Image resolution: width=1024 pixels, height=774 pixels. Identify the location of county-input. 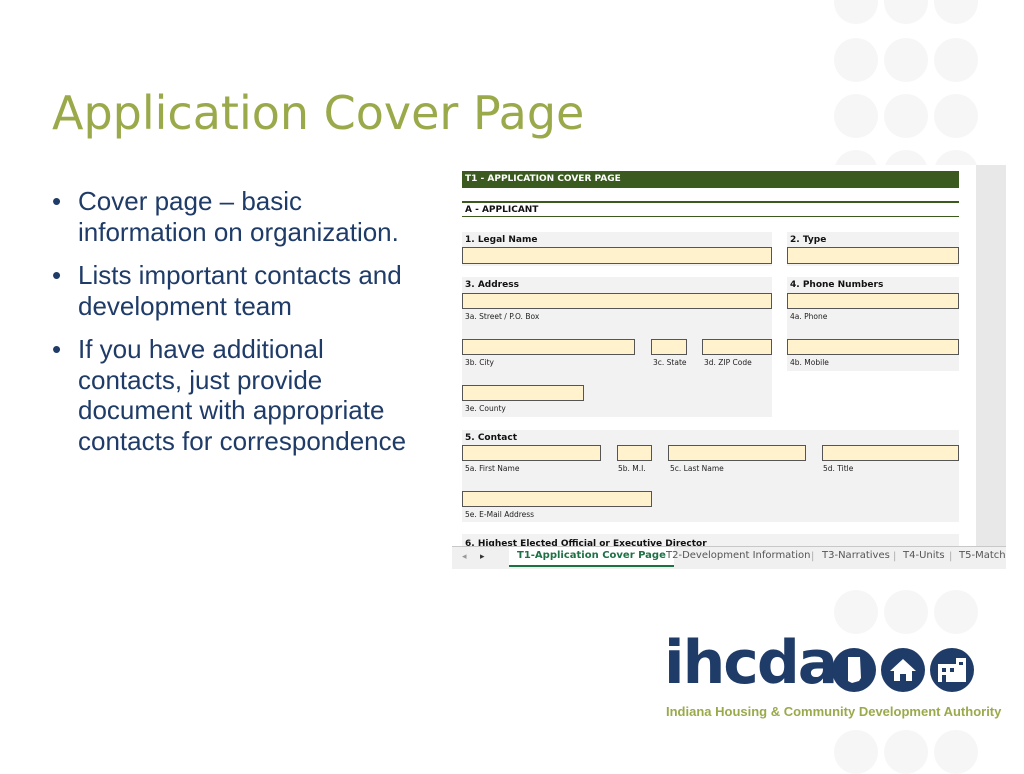
(523, 393).